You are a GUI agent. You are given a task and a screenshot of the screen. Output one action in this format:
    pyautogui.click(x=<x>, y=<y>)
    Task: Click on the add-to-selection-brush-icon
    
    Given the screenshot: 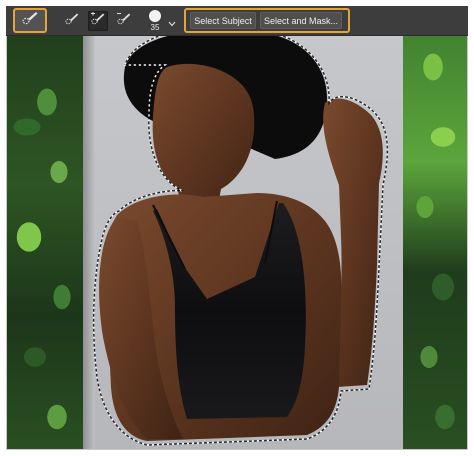 What is the action you would take?
    pyautogui.click(x=98, y=21)
    